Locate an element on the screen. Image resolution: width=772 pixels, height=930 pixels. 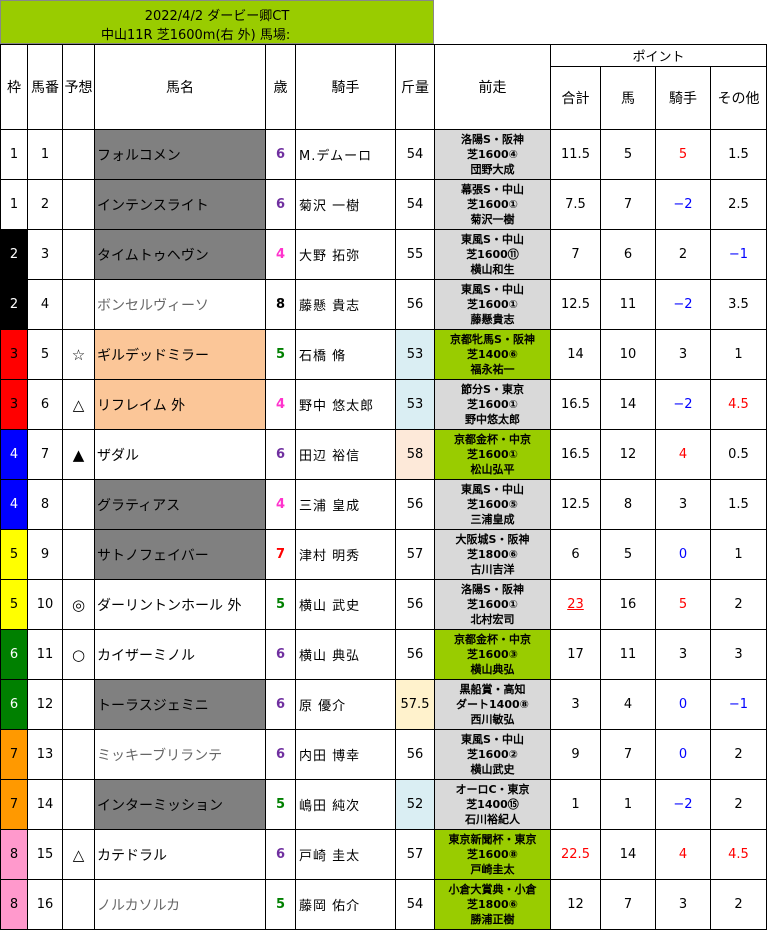
race-date-title: 2022/4/2 ダービー卿CT is located at coordinates (217, 16).